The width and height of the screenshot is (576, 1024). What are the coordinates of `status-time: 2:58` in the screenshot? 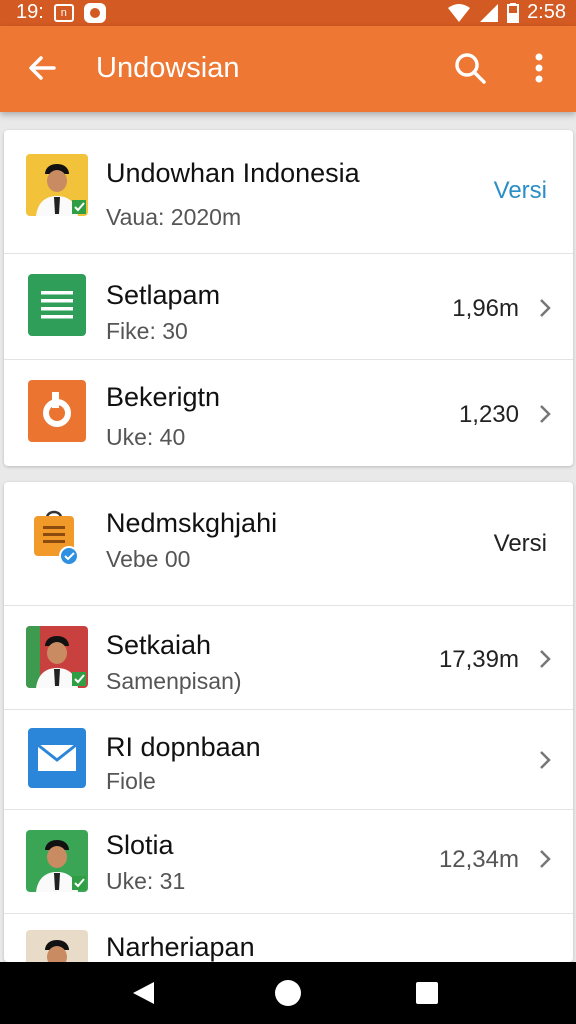 It's located at (546, 12).